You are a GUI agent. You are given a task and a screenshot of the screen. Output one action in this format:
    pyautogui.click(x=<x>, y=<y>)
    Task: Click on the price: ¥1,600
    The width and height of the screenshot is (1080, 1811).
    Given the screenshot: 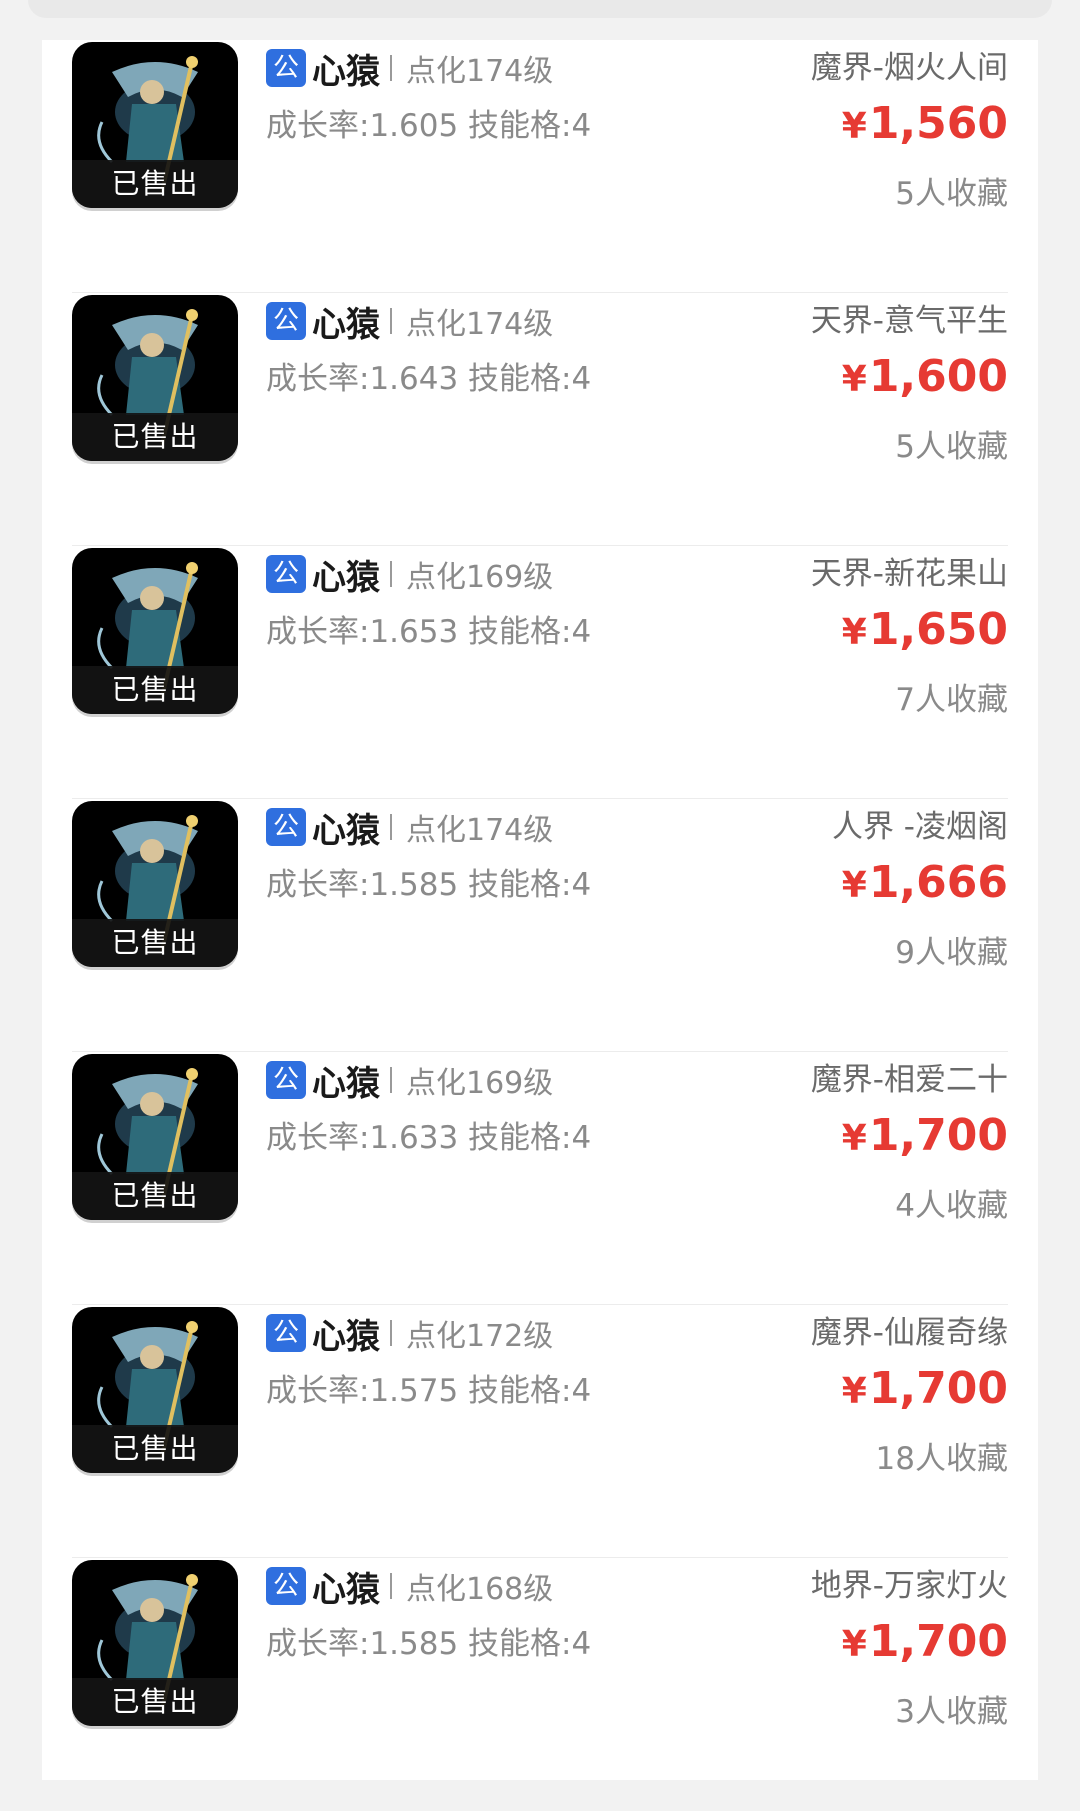 What is the action you would take?
    pyautogui.click(x=925, y=376)
    